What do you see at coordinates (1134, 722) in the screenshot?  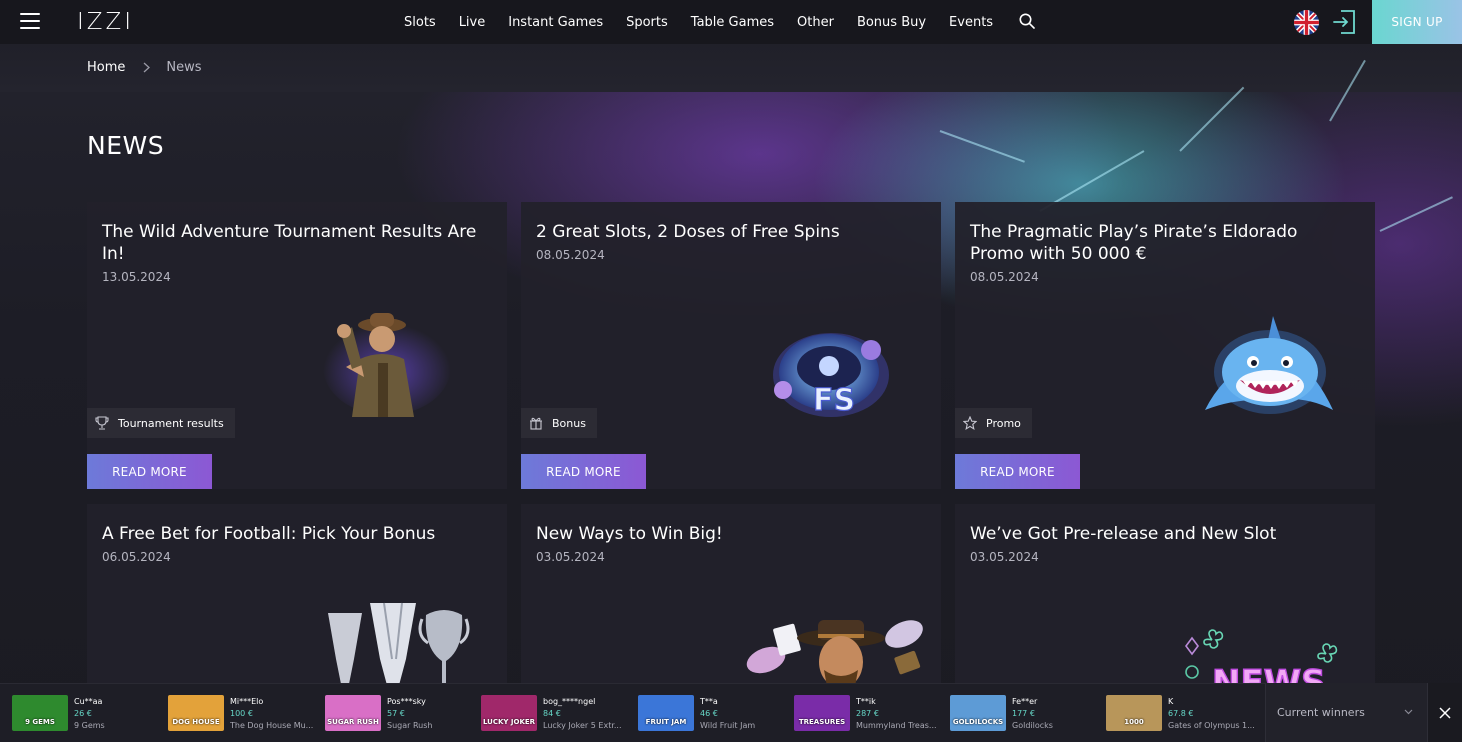 I see `game-thumbnail-label: 1000` at bounding box center [1134, 722].